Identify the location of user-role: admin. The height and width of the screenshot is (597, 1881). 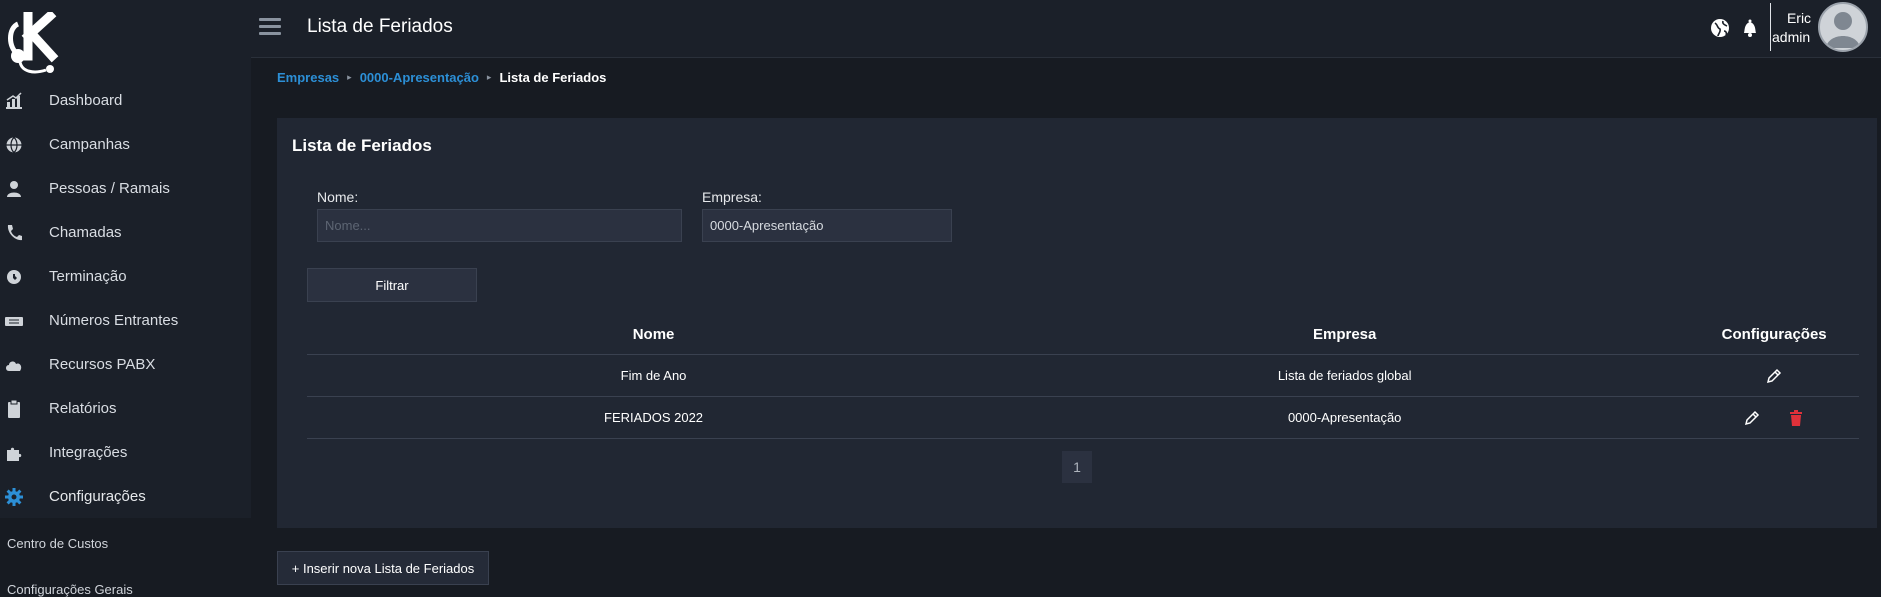
(1791, 37).